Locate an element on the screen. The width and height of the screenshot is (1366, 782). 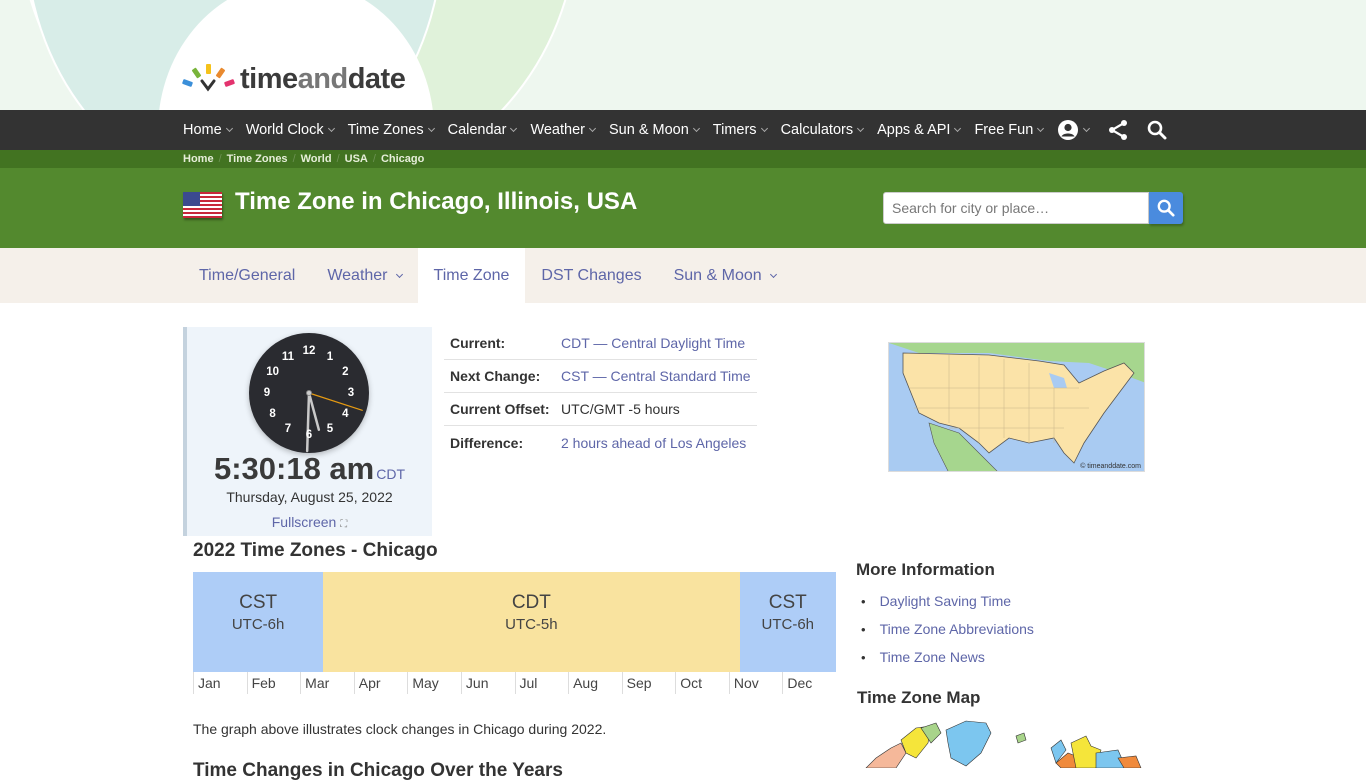
month-tick-label: Nov is located at coordinates (755, 683).